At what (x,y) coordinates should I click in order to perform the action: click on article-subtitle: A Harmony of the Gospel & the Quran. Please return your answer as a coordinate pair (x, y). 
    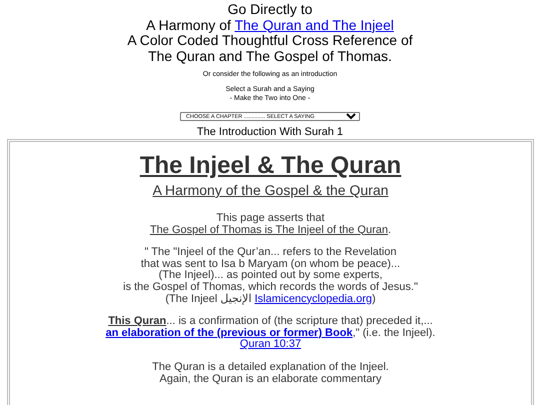
    Looking at the image, I should click on (270, 190).